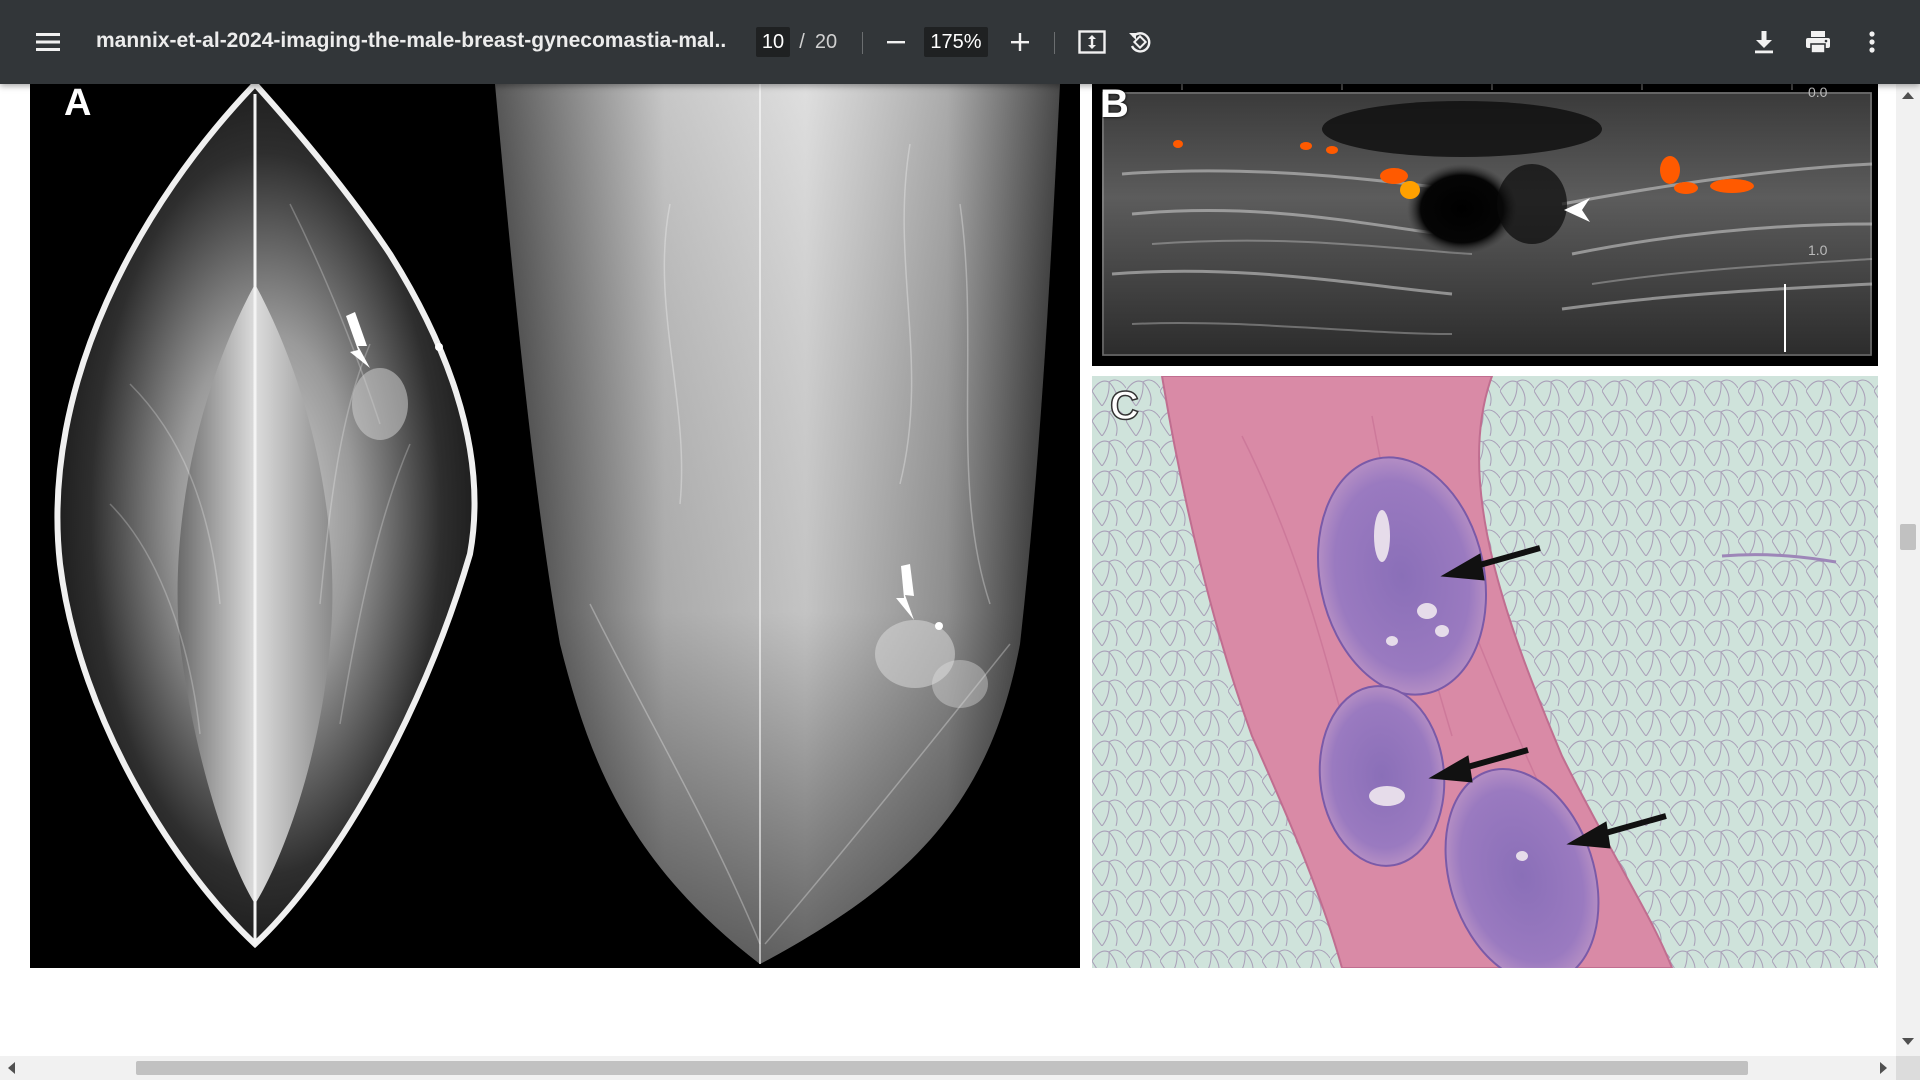  Describe the element at coordinates (1908, 95) in the screenshot. I see `scroll-up-arrow-icon` at that location.